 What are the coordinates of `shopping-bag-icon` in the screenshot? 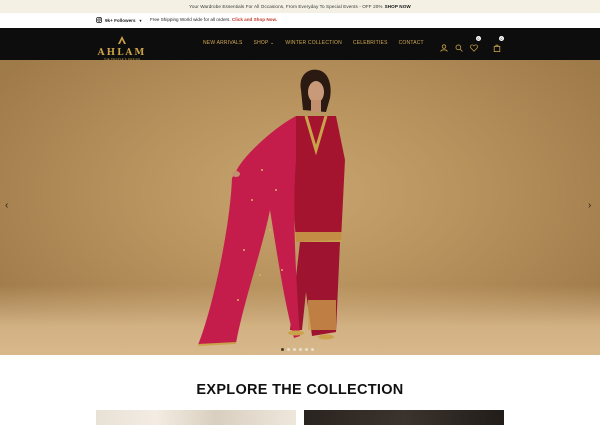 It's located at (497, 48).